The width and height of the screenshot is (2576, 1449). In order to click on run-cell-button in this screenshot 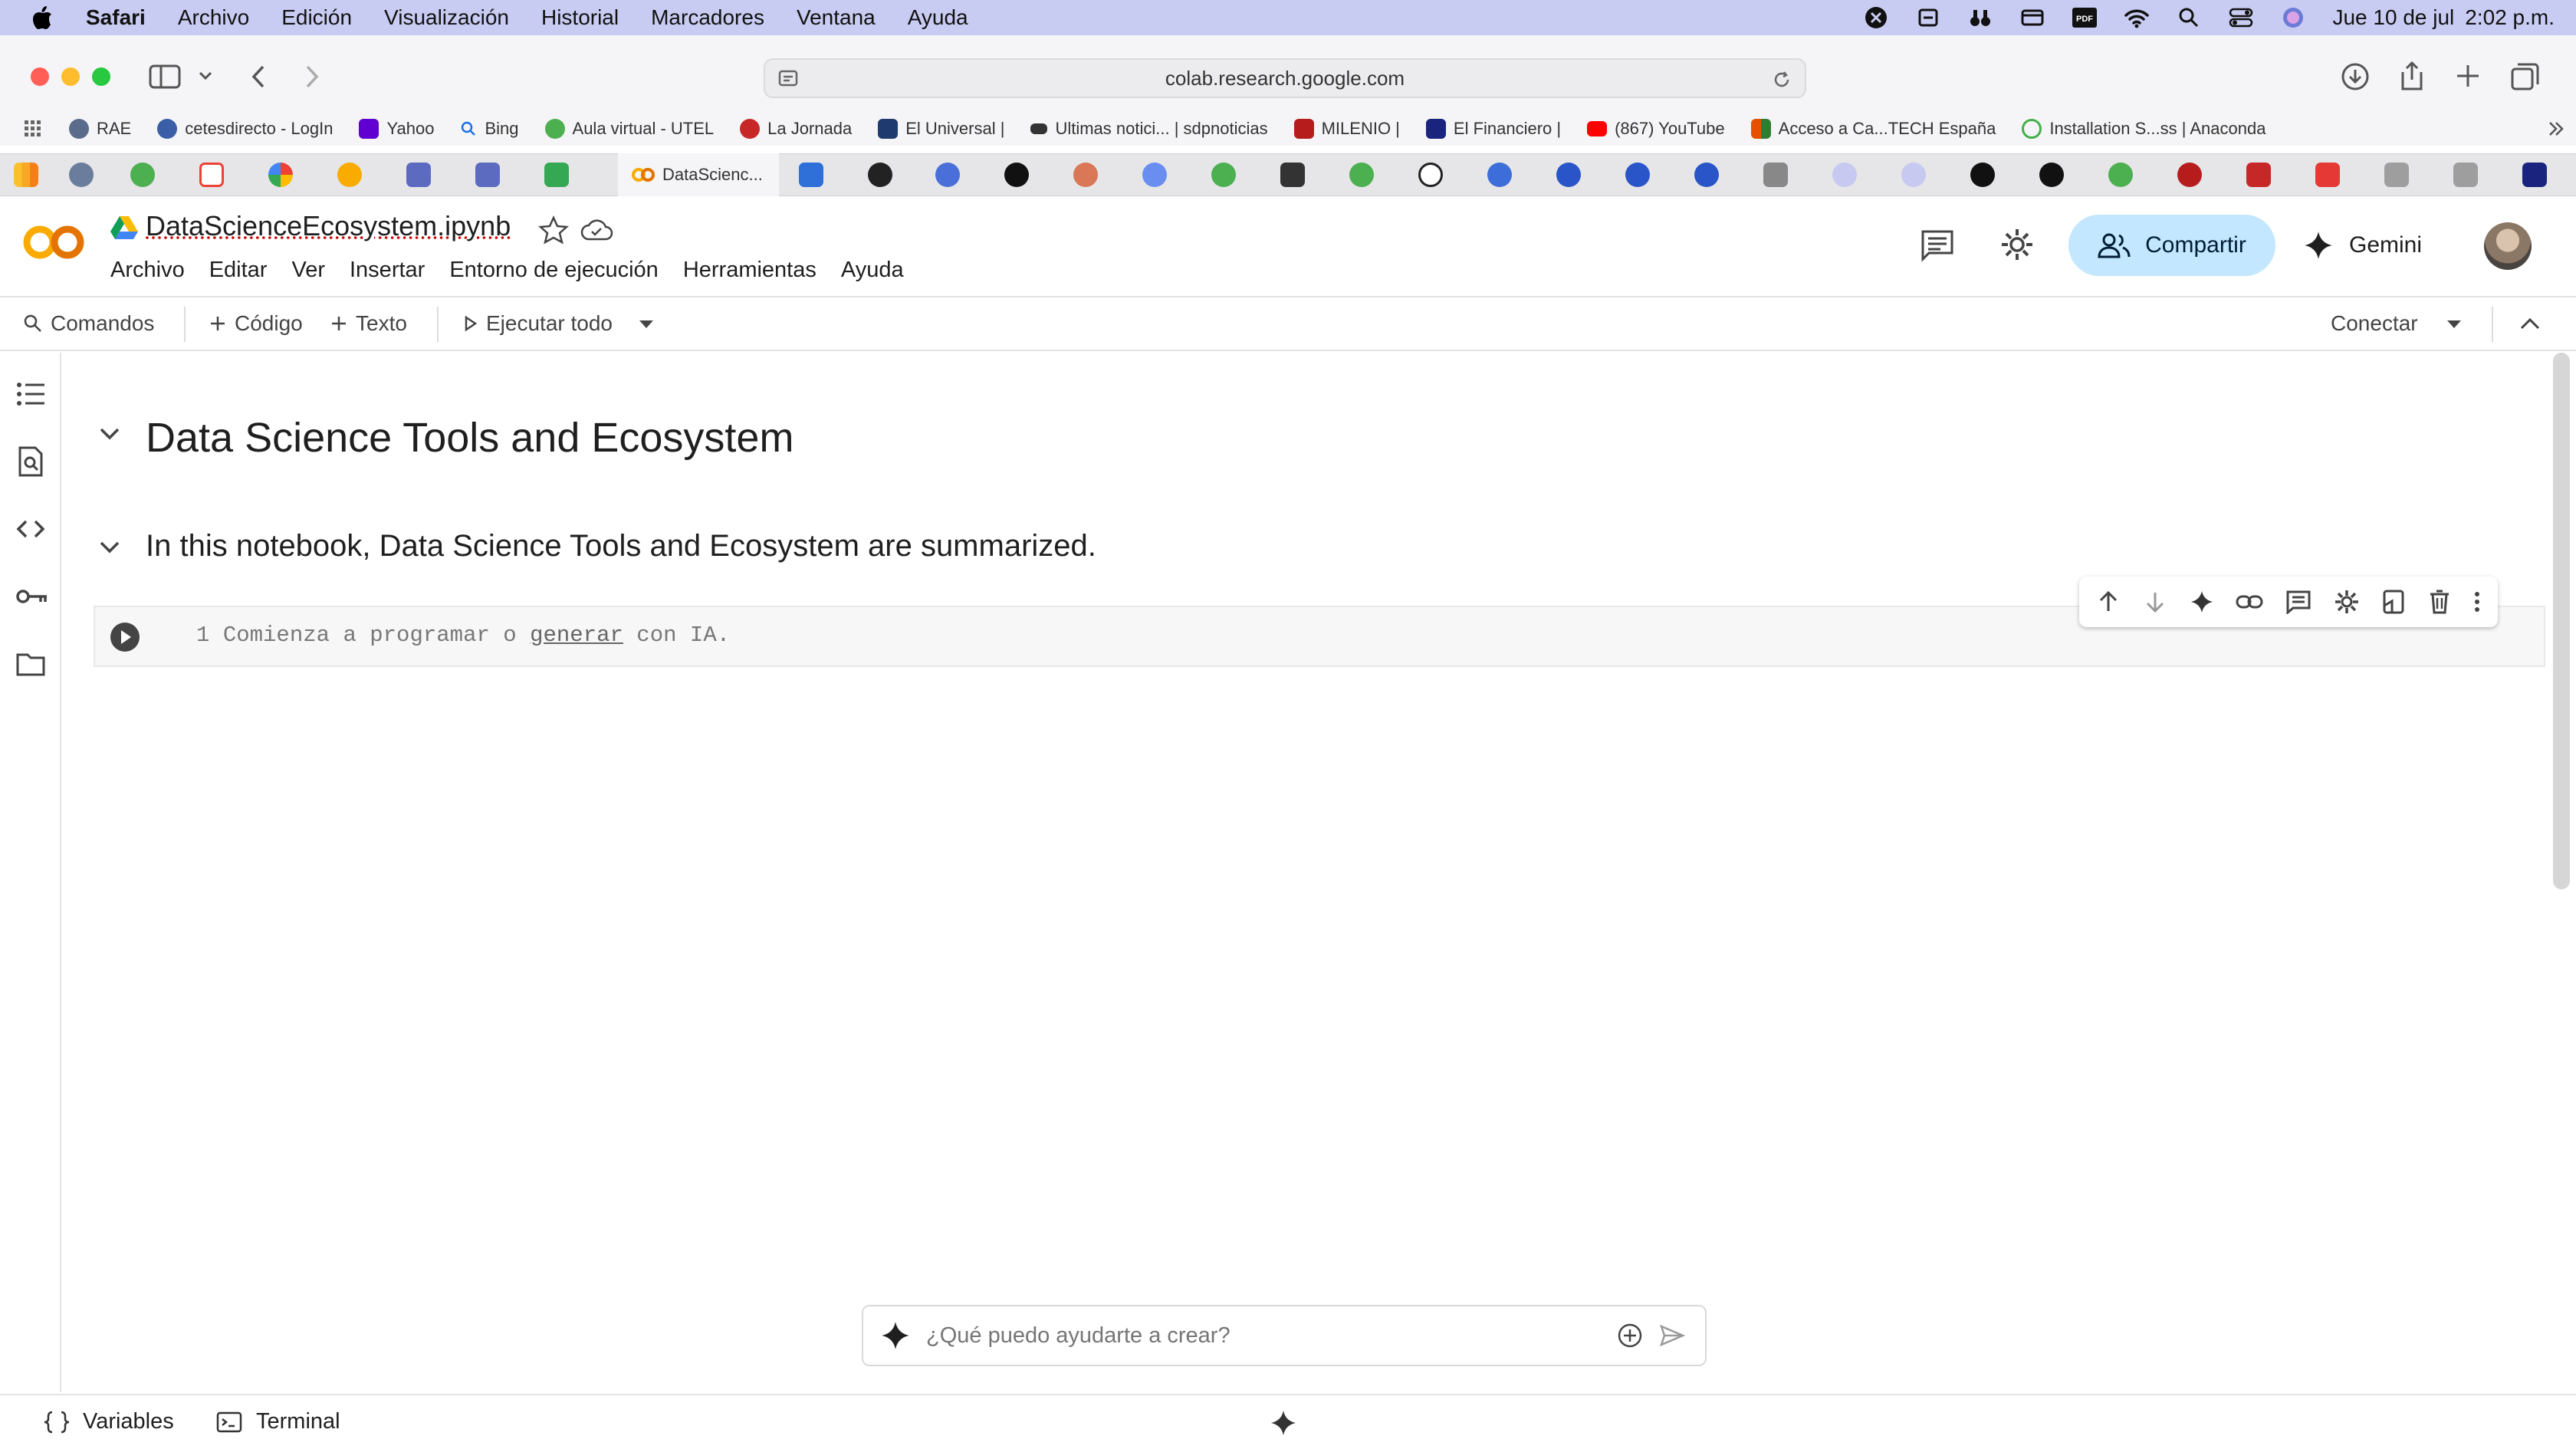, I will do `click(125, 637)`.